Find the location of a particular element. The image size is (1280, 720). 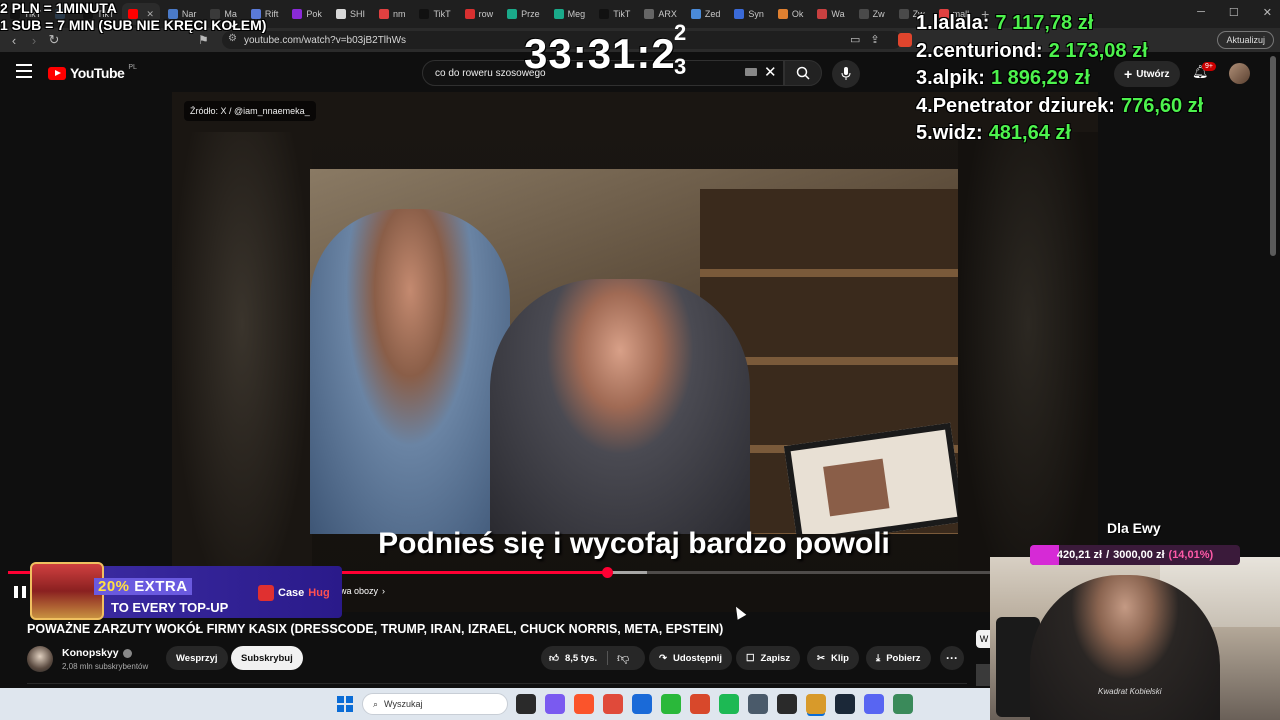

save-button: ☐ Zapisz is located at coordinates (768, 658).